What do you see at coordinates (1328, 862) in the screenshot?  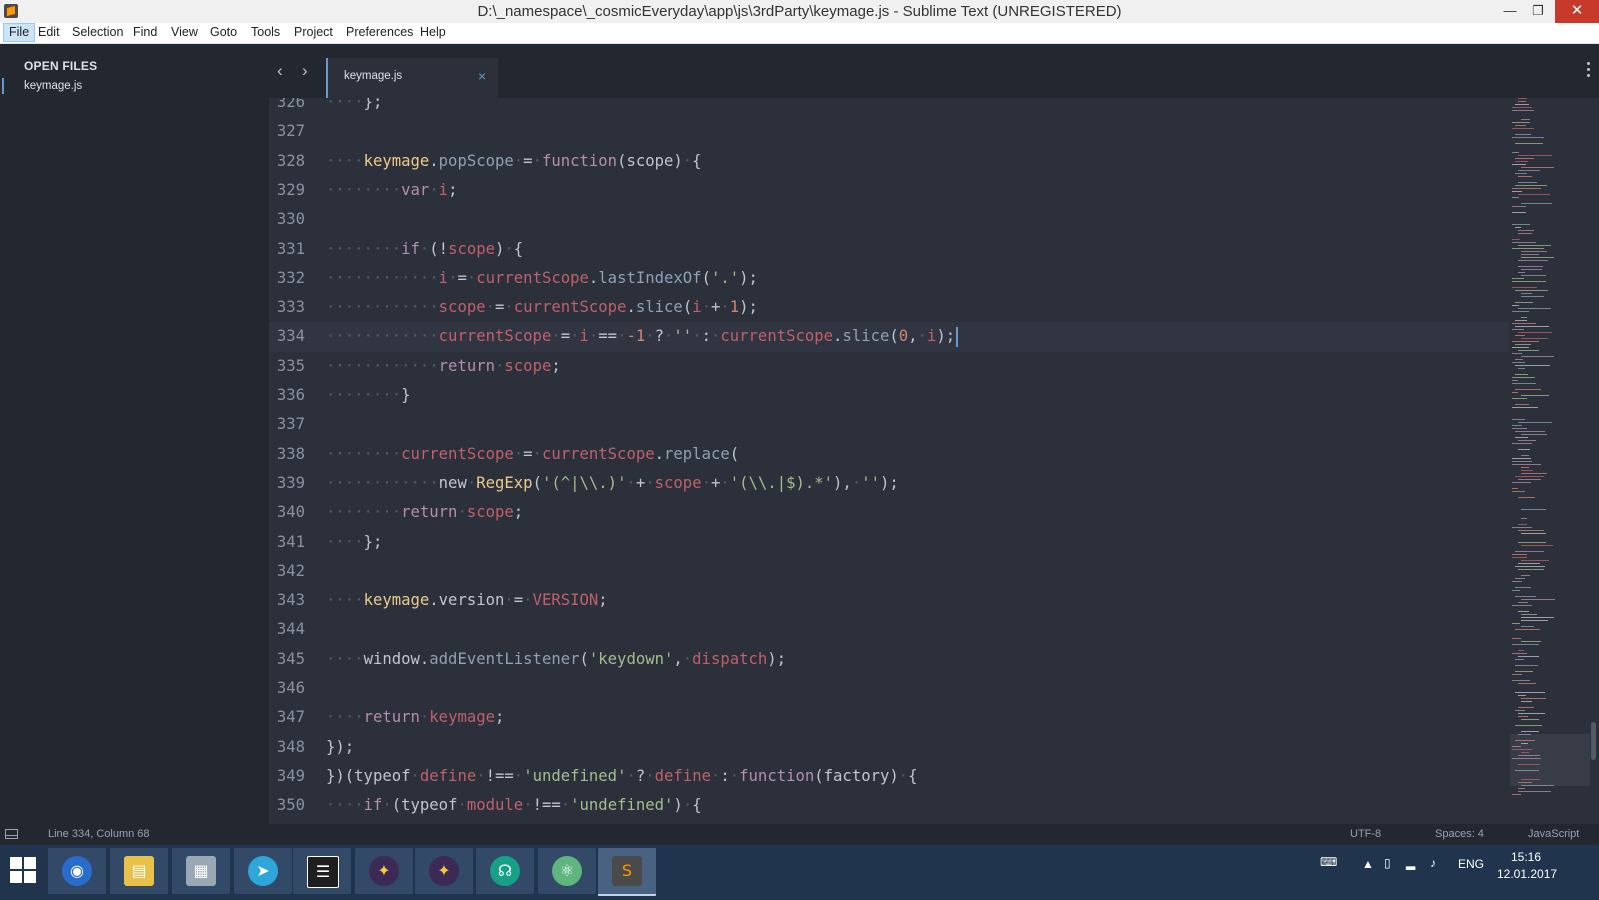 I see `keyboard-icon: ⌨` at bounding box center [1328, 862].